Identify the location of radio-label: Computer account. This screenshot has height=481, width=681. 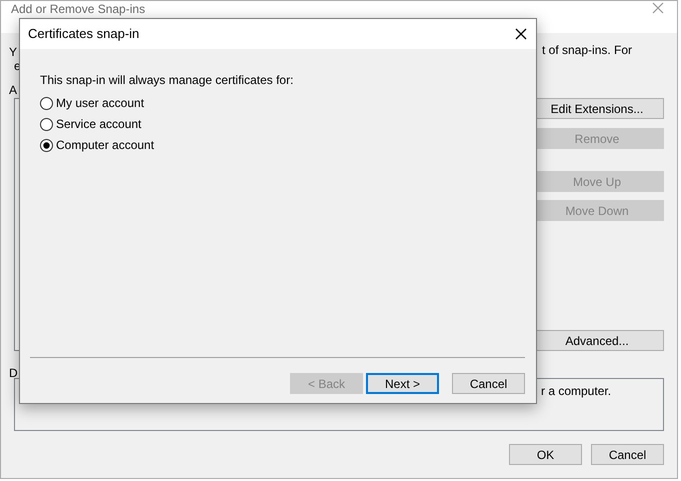
(105, 145).